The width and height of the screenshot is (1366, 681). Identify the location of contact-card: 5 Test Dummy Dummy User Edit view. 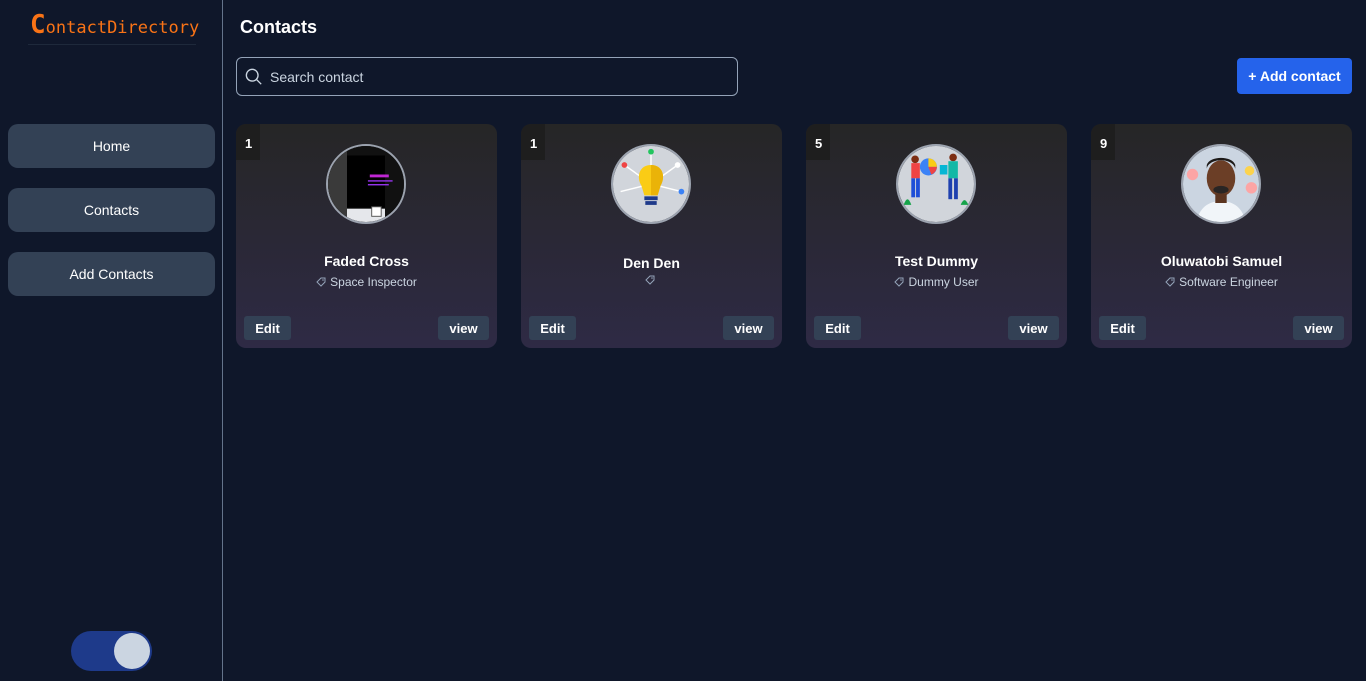
(936, 236).